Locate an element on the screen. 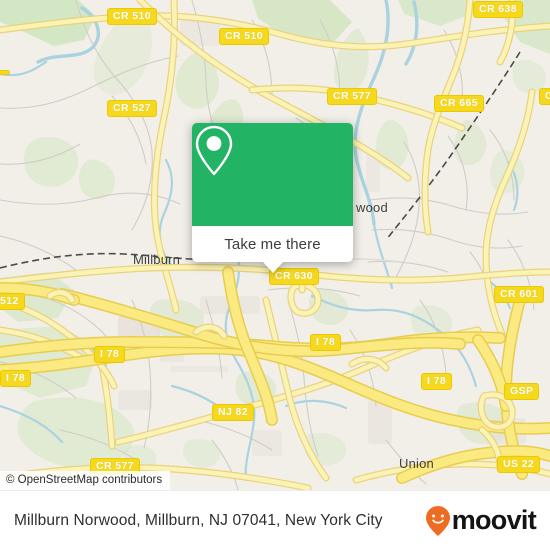 This screenshot has height=550, width=550. road-shield-cr601: CR 601 is located at coordinates (519, 294).